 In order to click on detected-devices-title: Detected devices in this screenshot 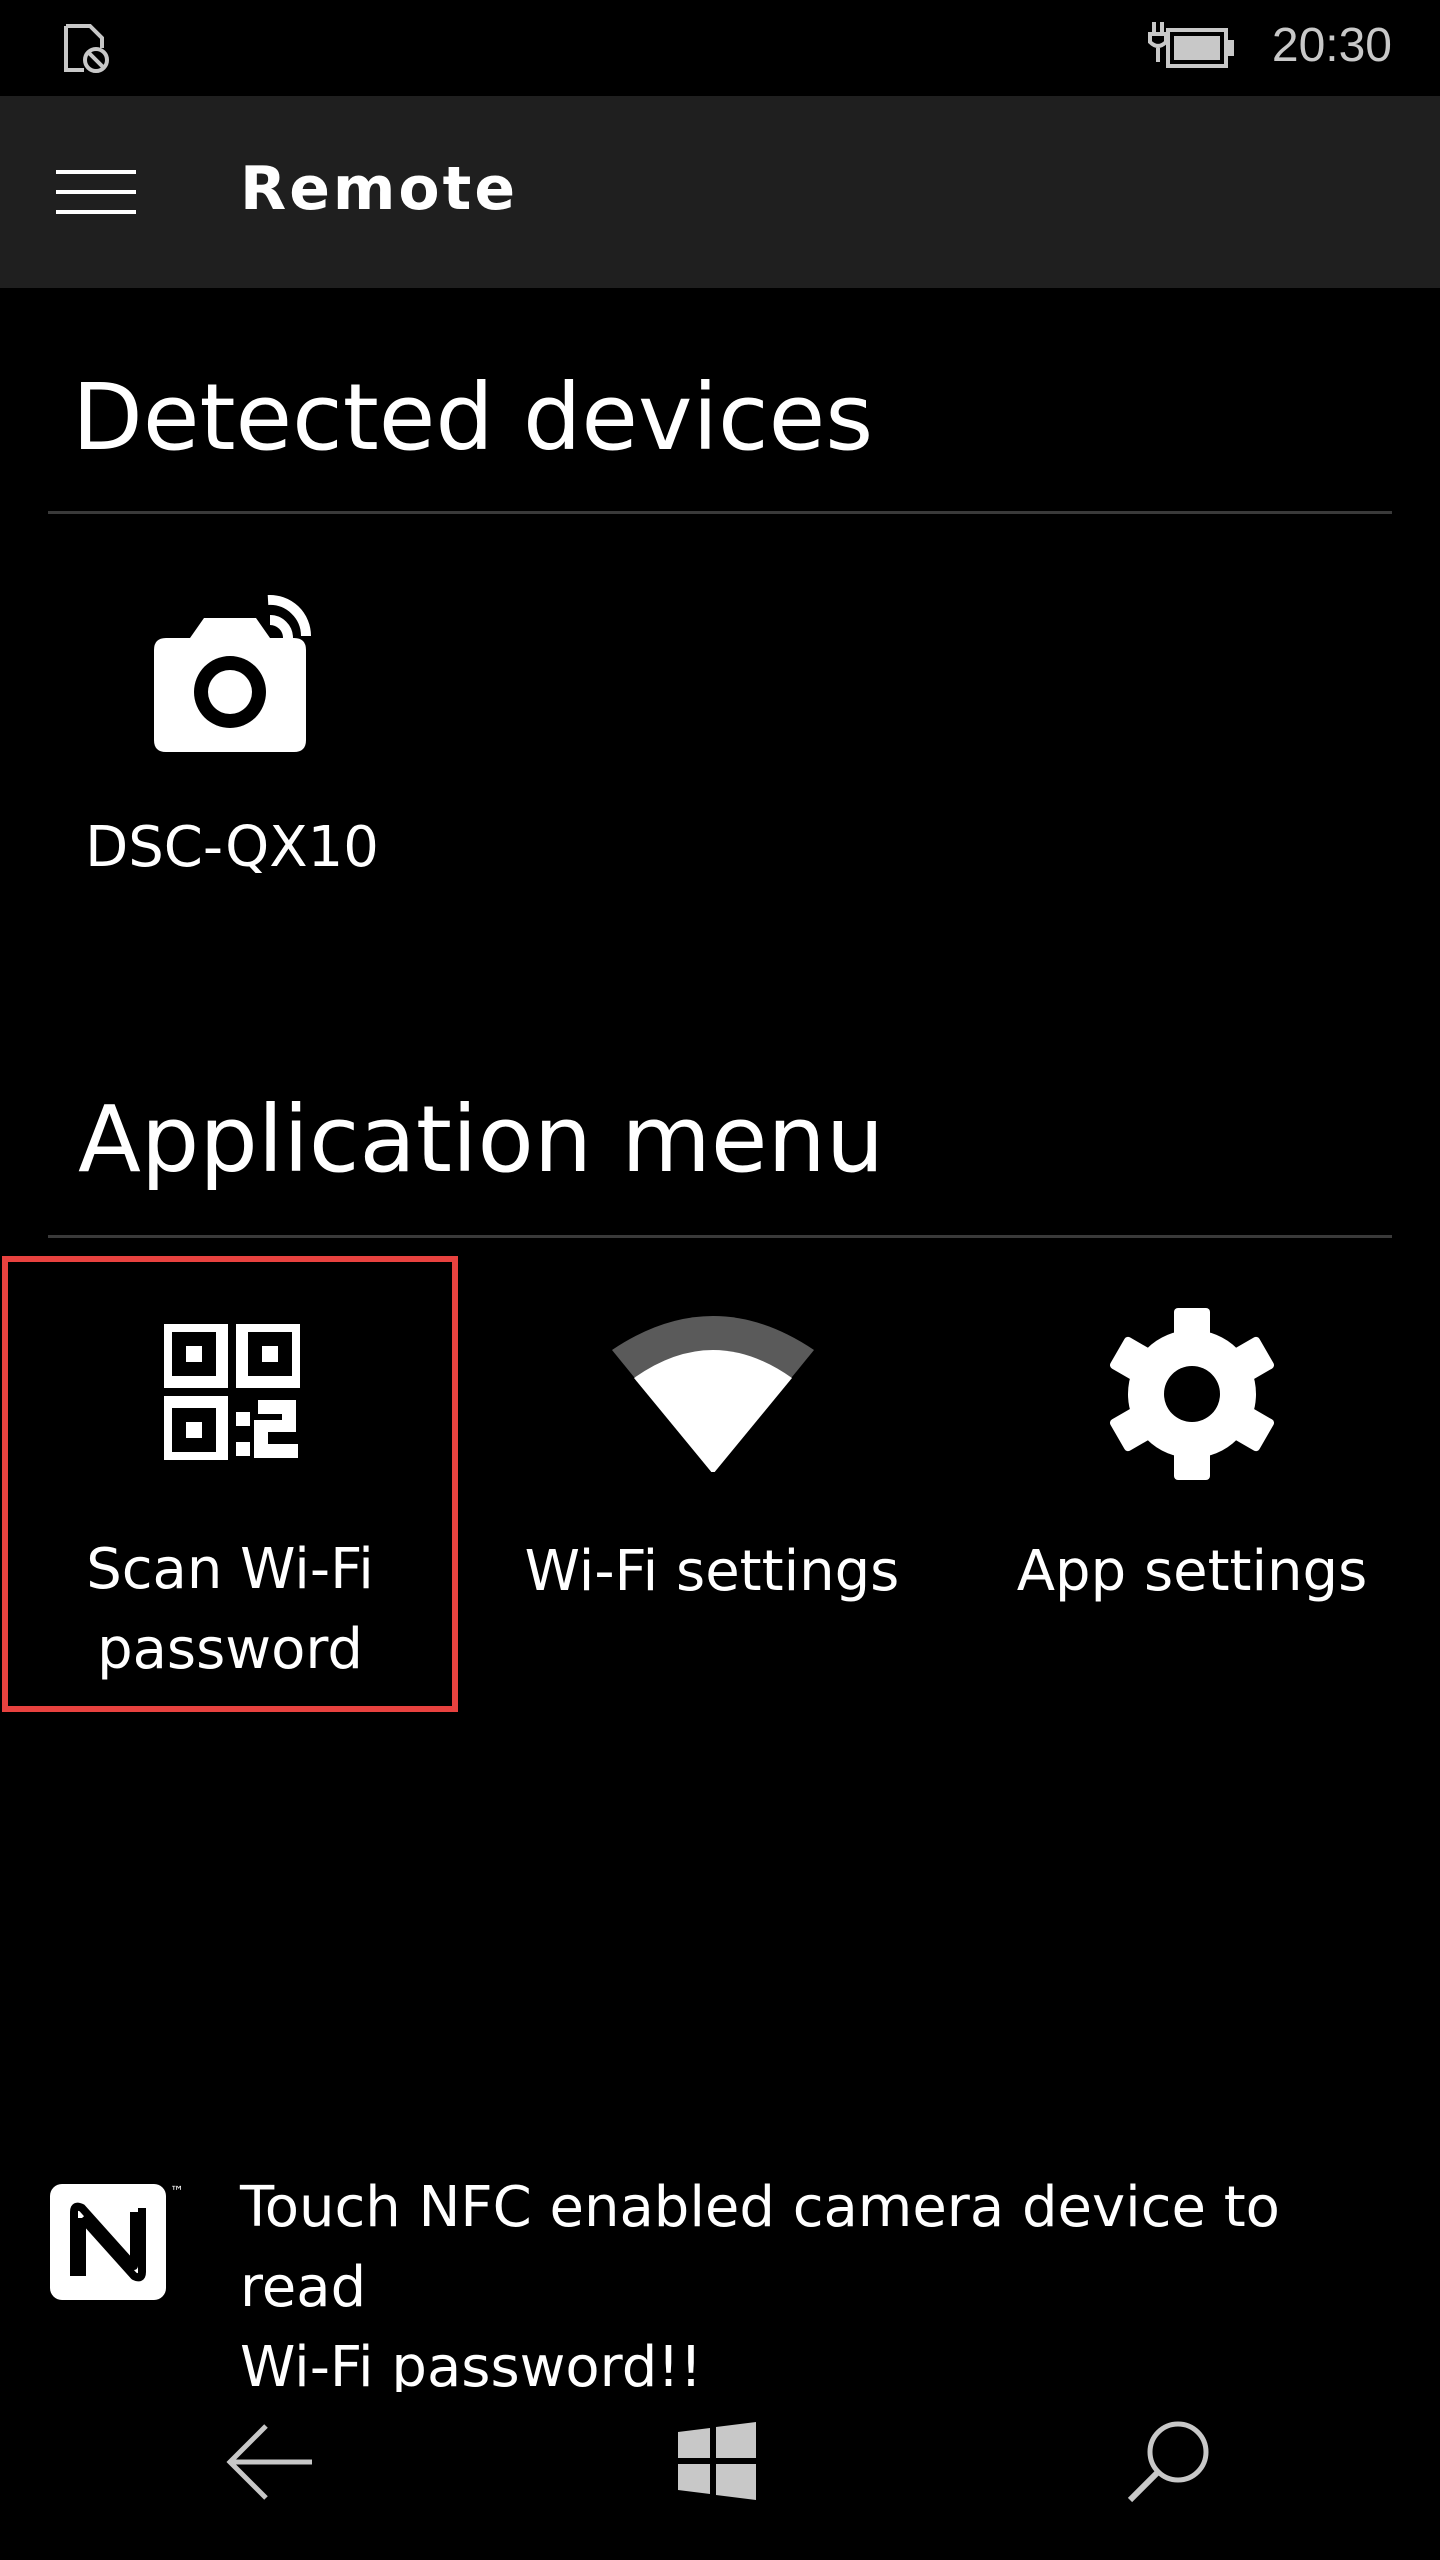, I will do `click(473, 417)`.